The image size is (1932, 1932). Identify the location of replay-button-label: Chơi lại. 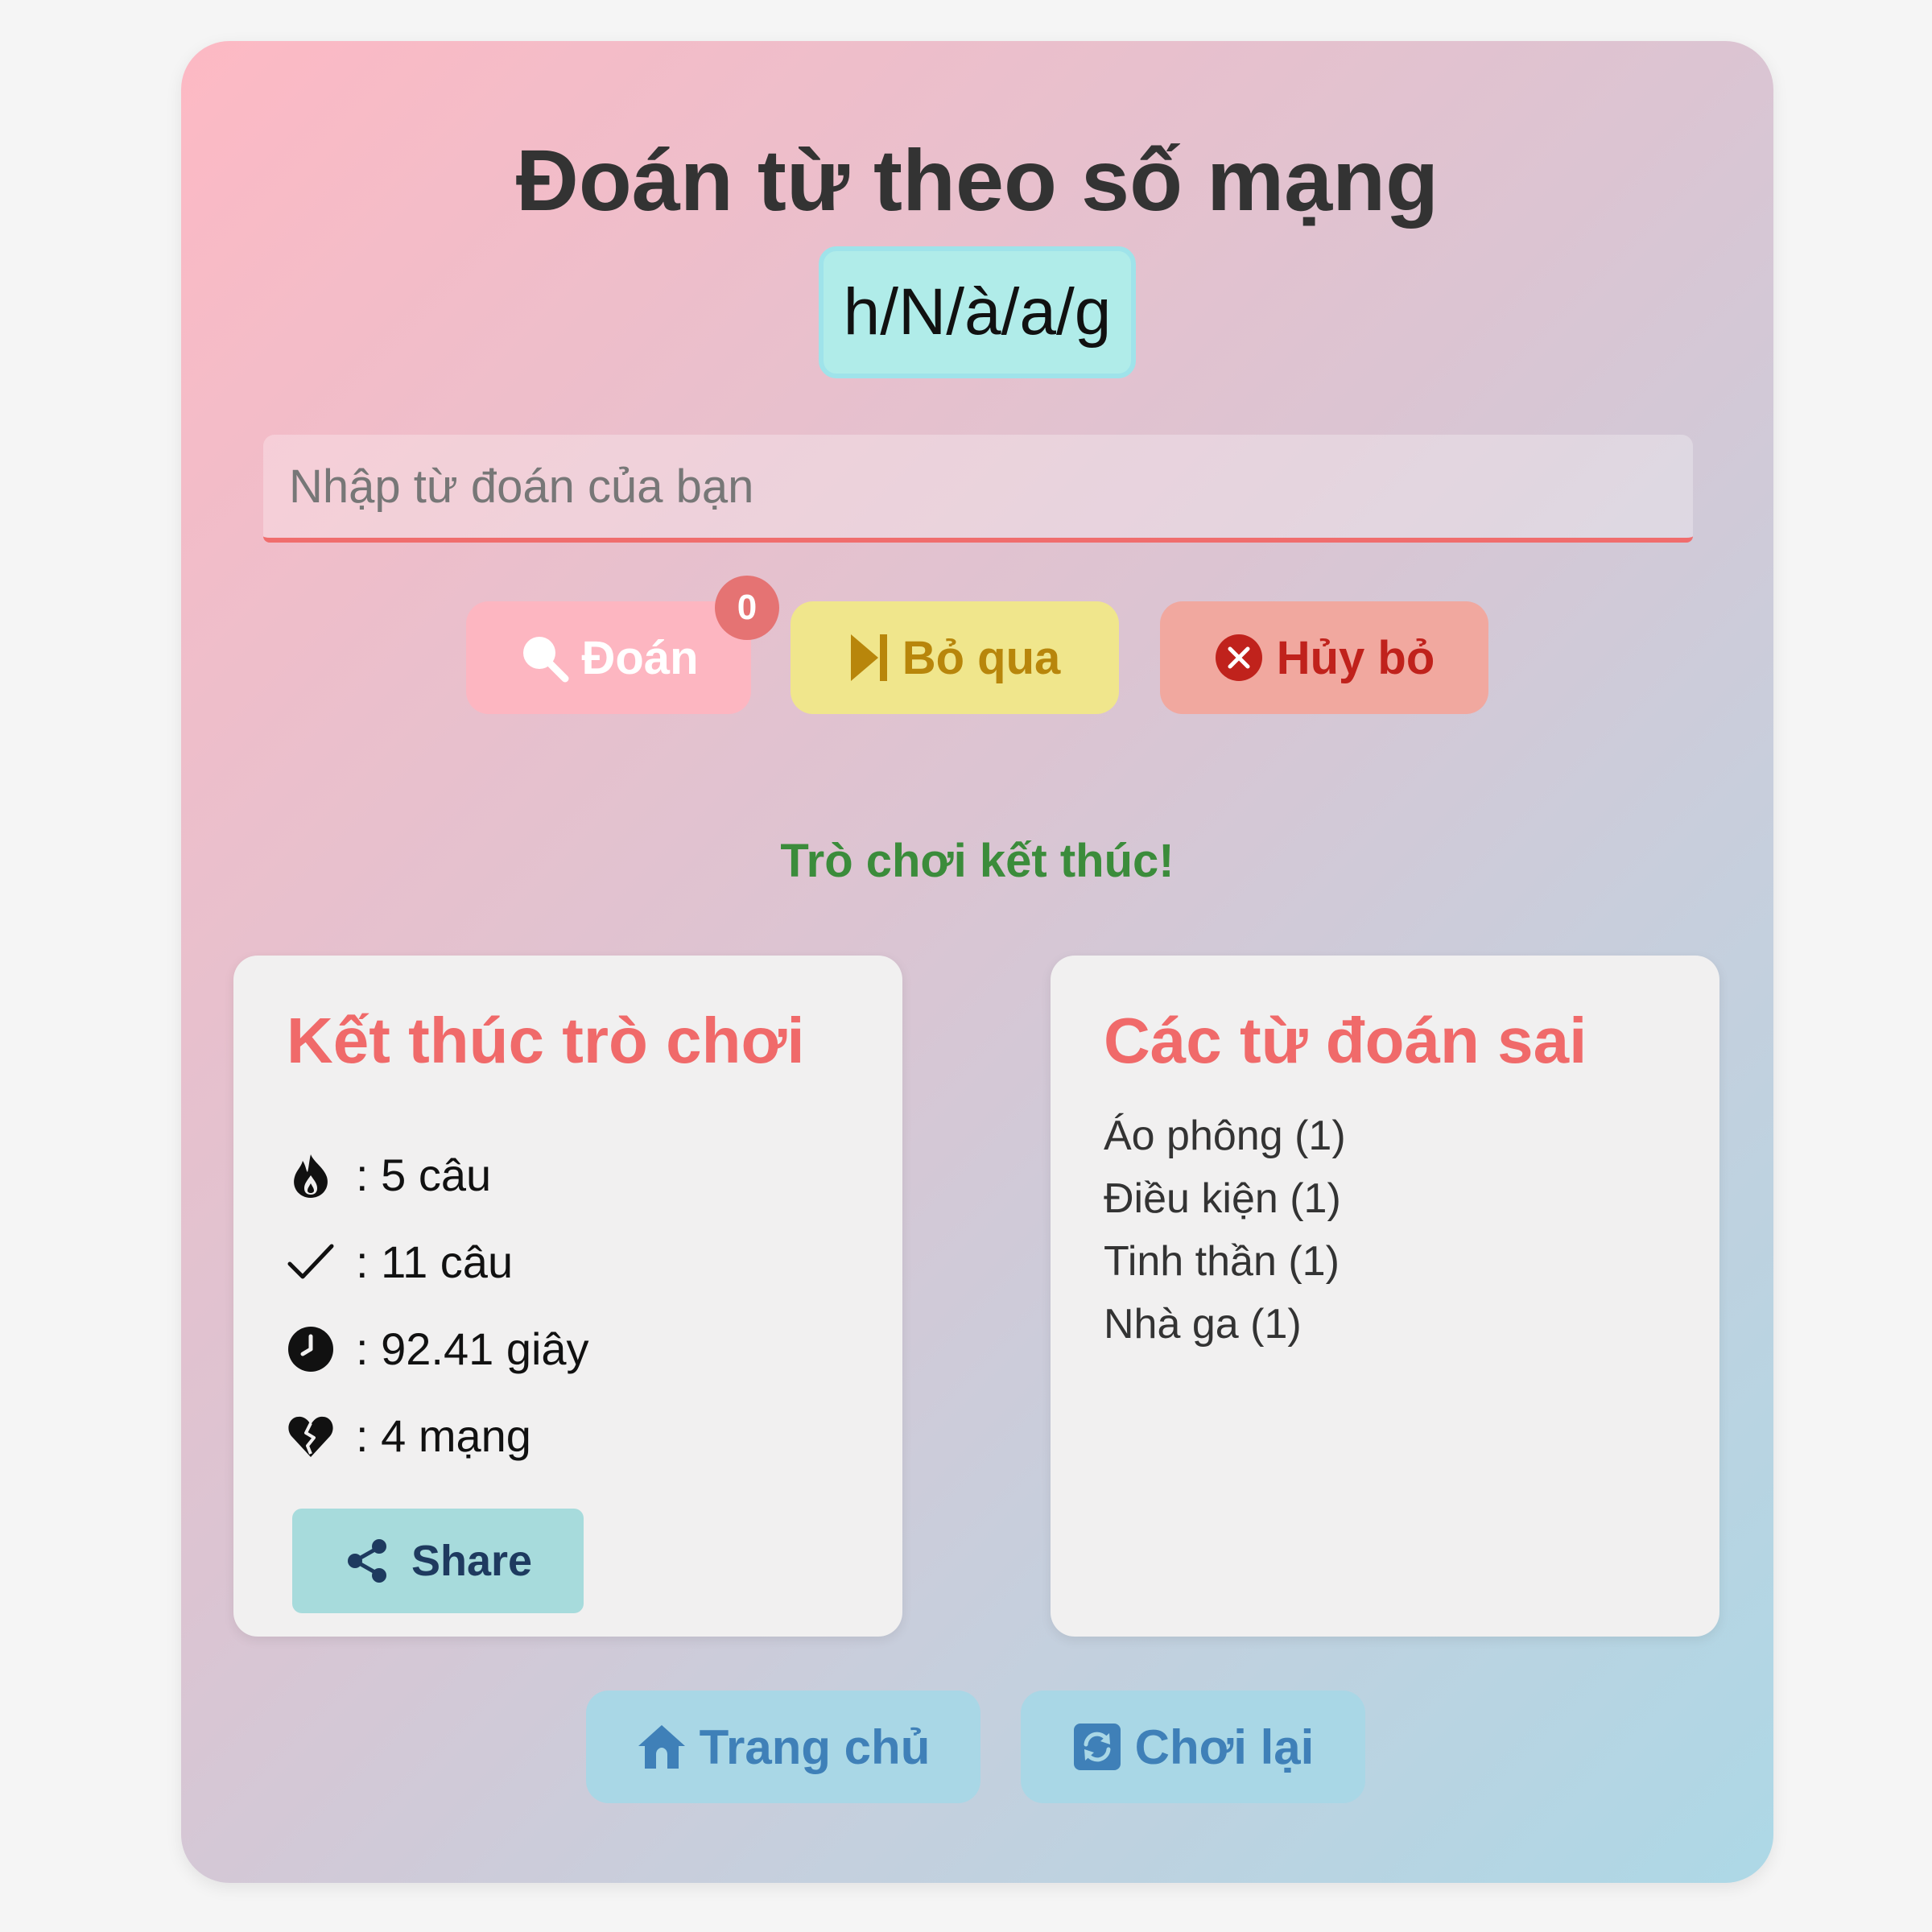
(1224, 1746).